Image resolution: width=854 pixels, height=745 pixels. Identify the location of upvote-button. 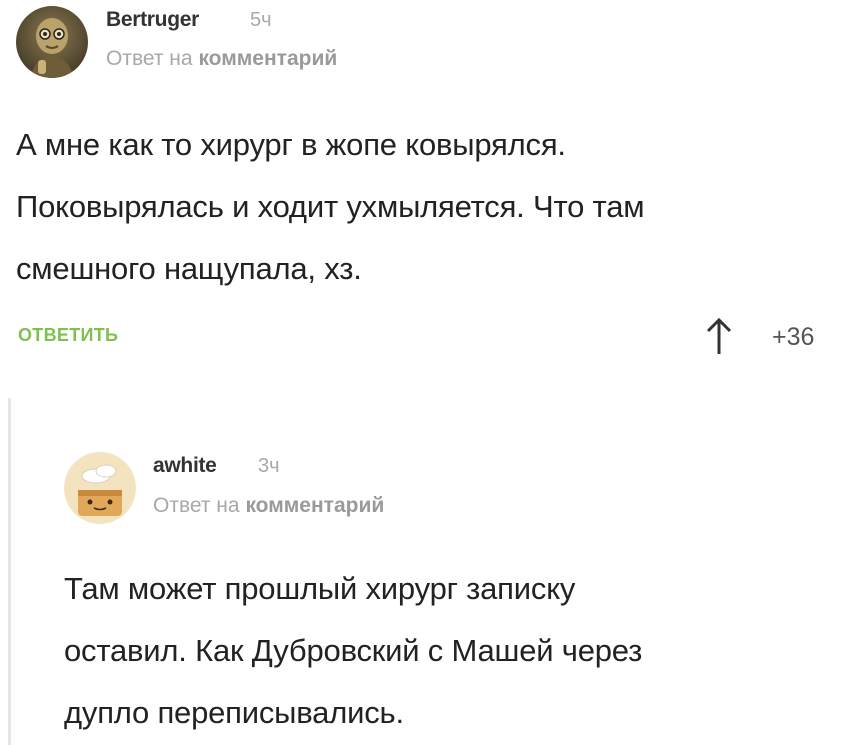
(719, 338).